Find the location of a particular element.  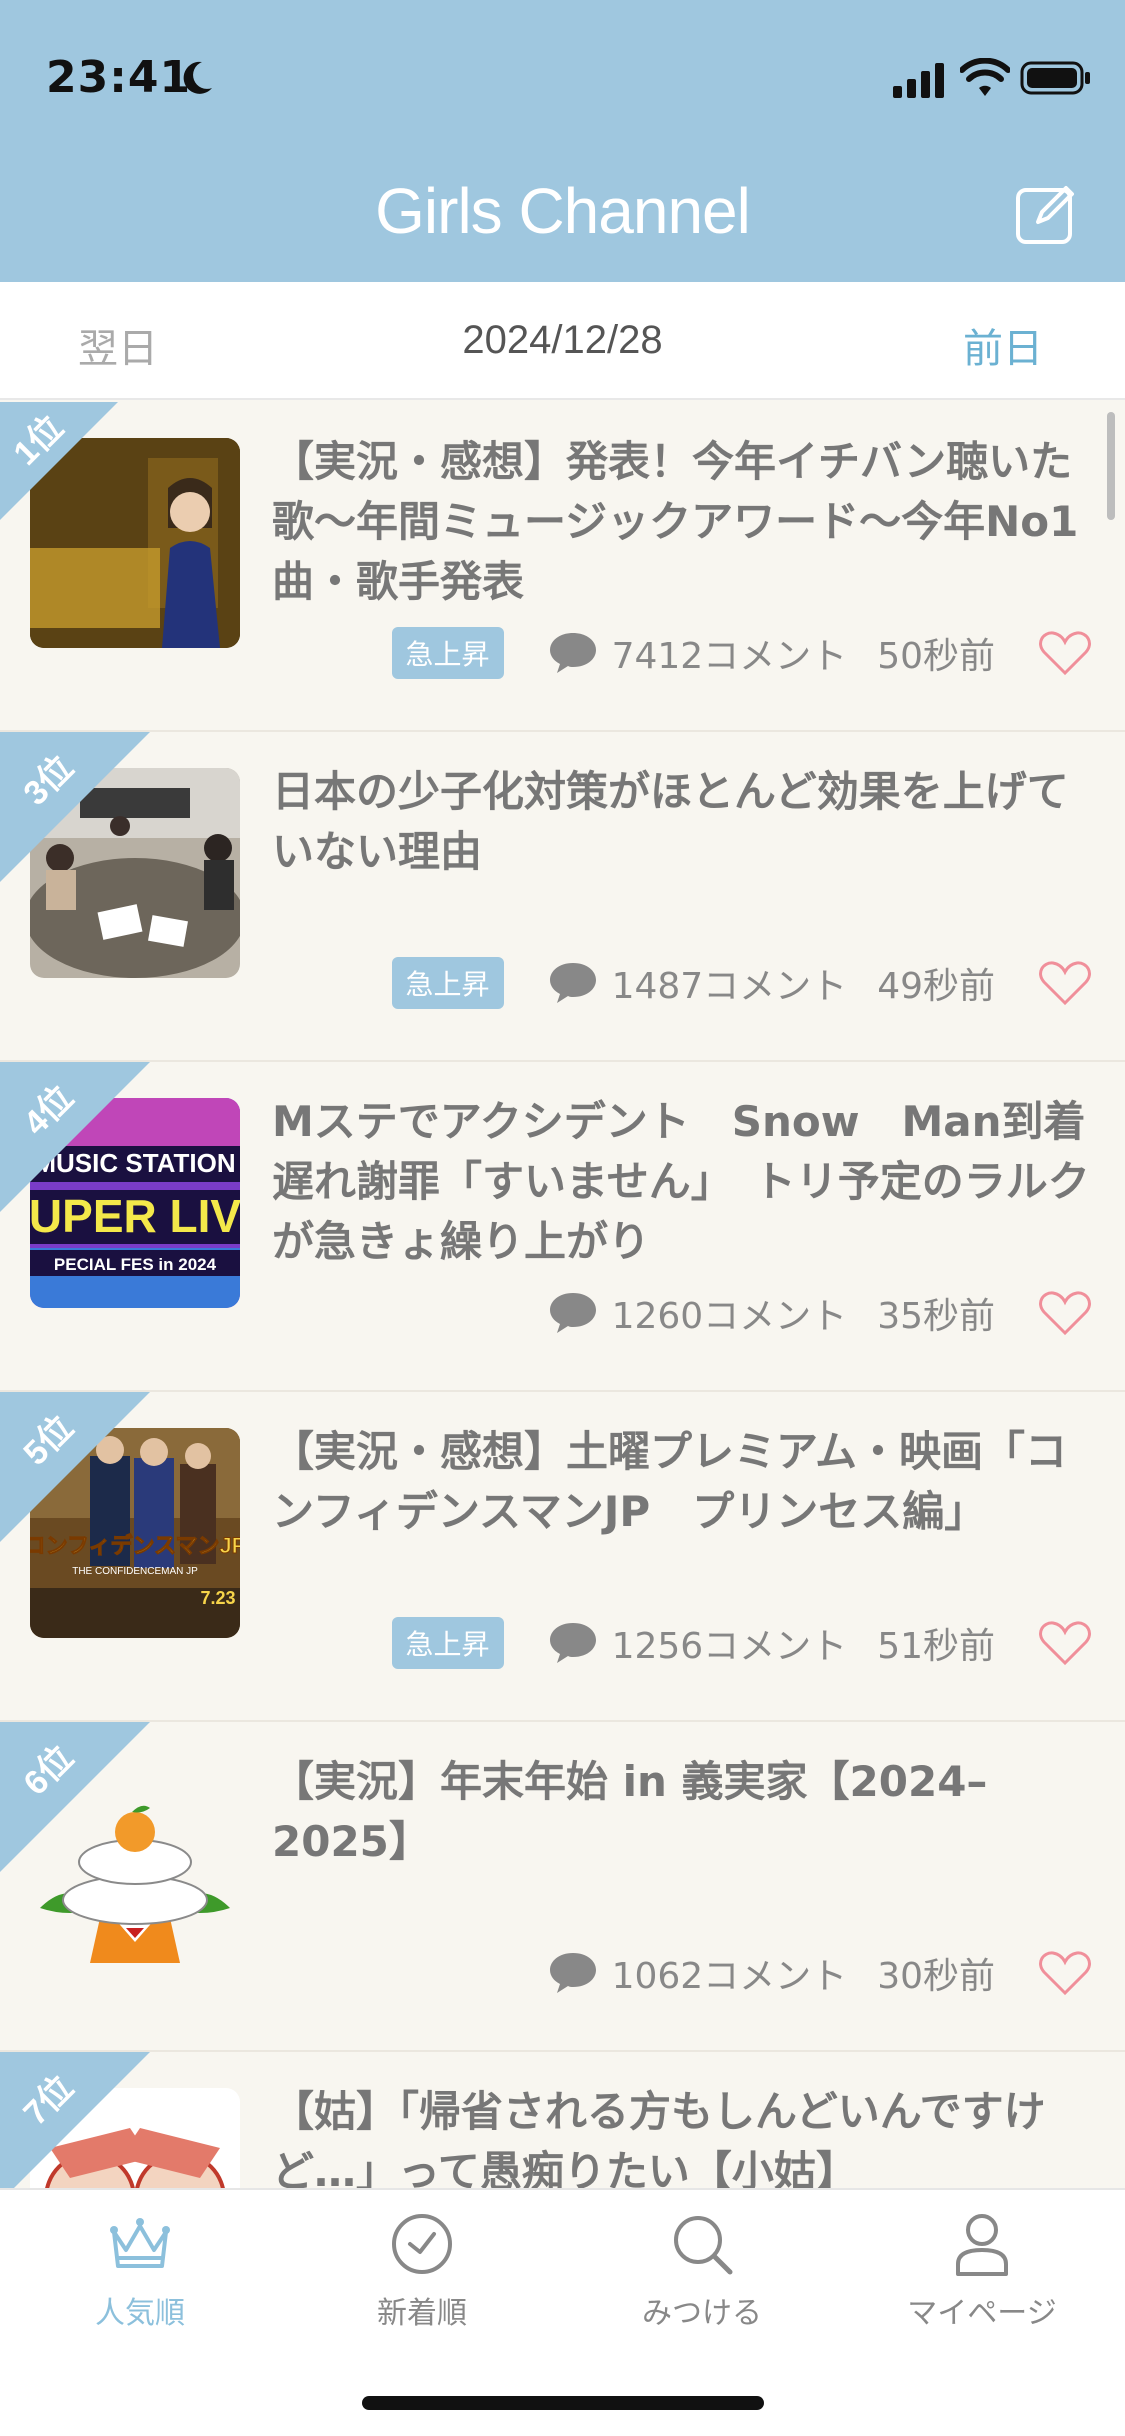

topic-meta: 急上昇 1487コメント 49秒前 is located at coordinates (741, 983).